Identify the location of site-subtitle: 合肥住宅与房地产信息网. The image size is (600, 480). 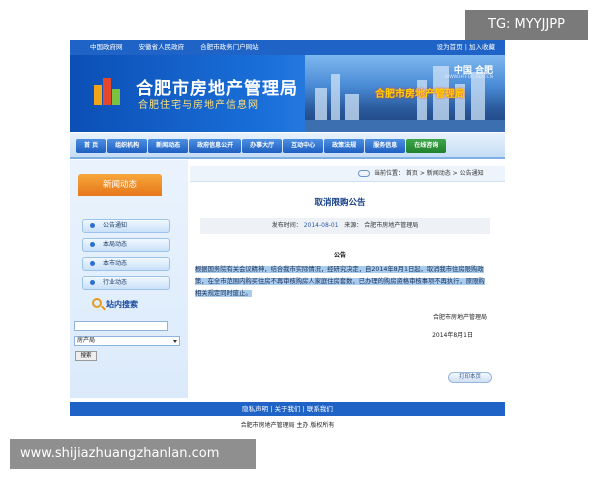
(198, 105).